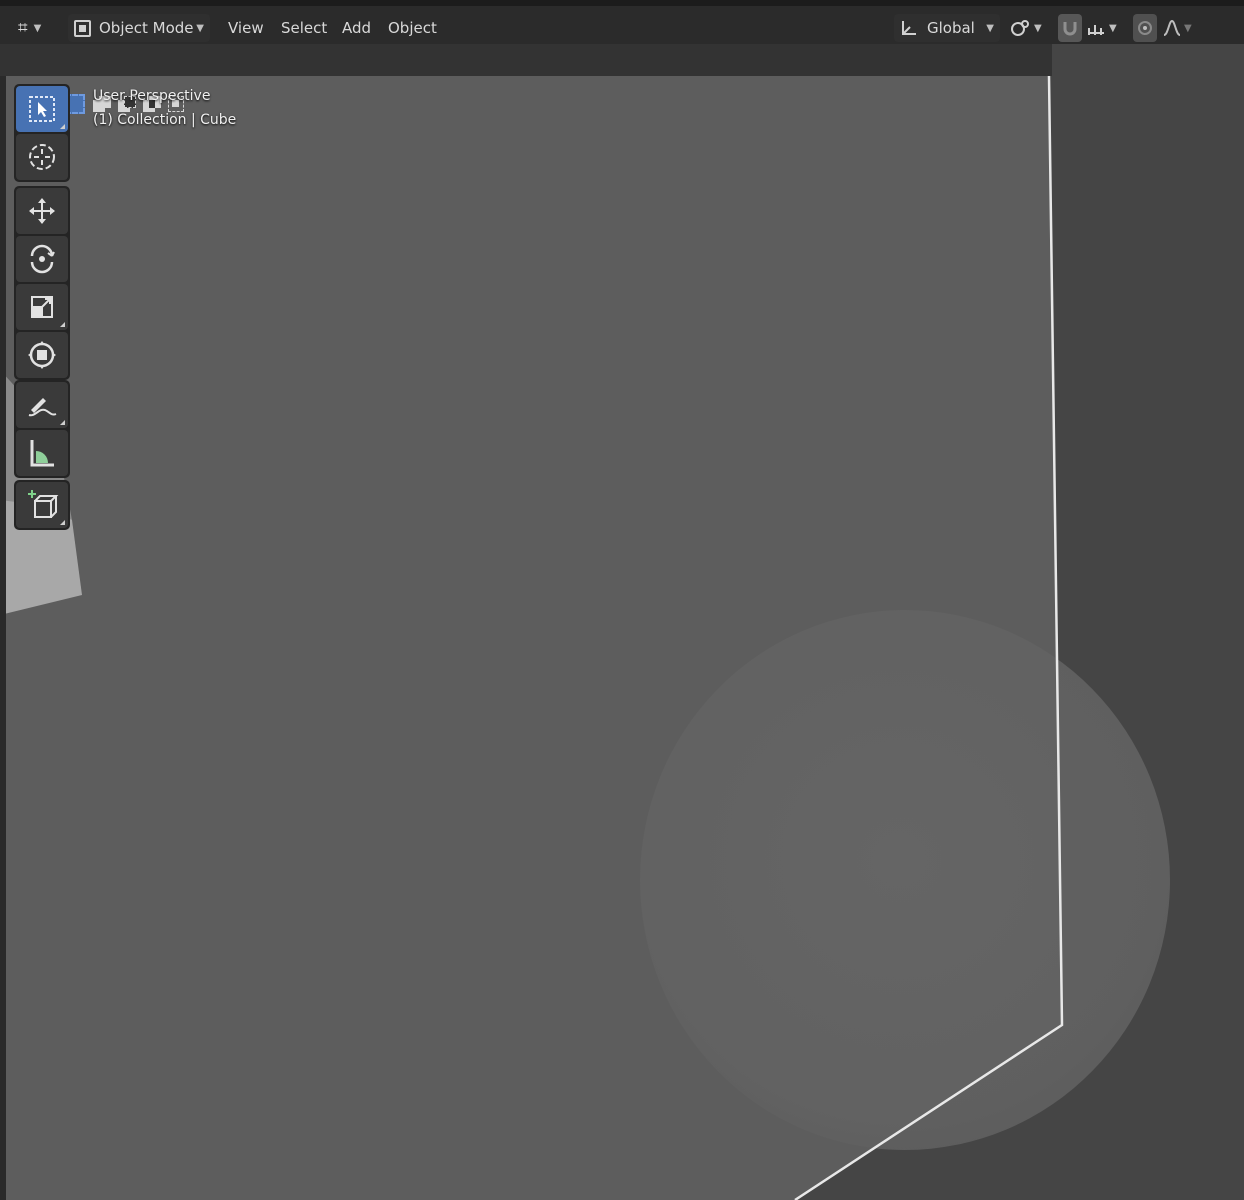 This screenshot has width=1244, height=1200. What do you see at coordinates (304, 28) in the screenshot?
I see `menu-select: Select` at bounding box center [304, 28].